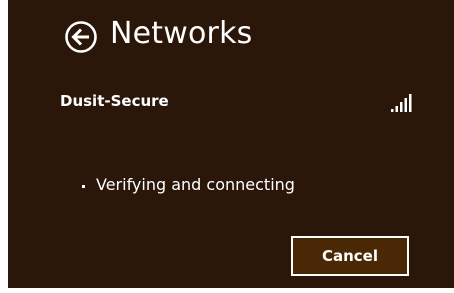  I want to click on network-item-dusit-secure: Dusit-Secure, so click(240, 102).